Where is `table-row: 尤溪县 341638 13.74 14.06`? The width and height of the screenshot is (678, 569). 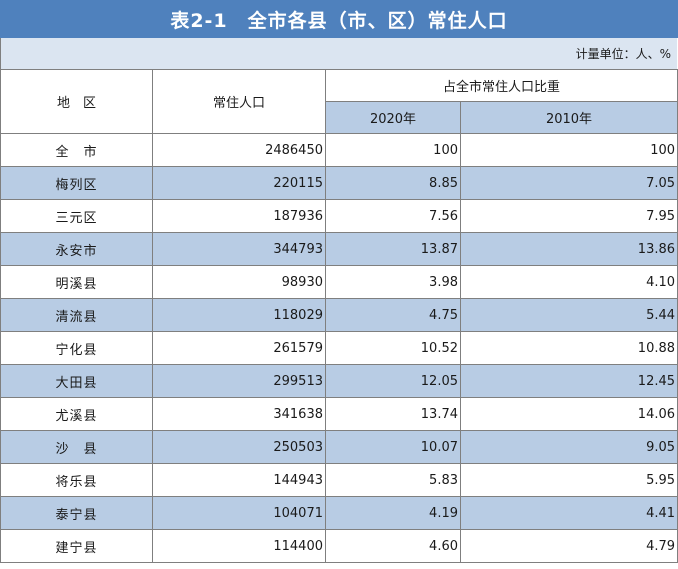
table-row: 尤溪县 341638 13.74 14.06 is located at coordinates (339, 414).